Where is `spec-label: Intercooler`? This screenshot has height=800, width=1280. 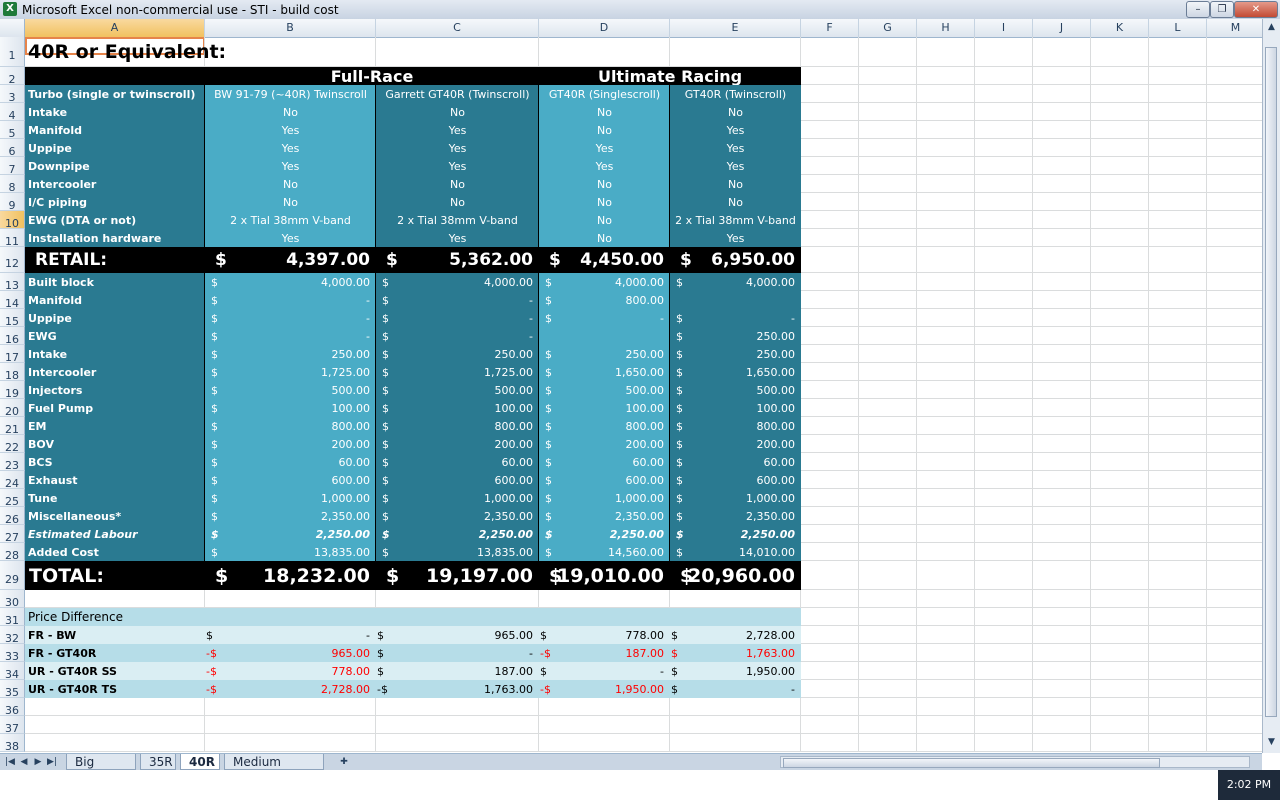
spec-label: Intercooler is located at coordinates (115, 184).